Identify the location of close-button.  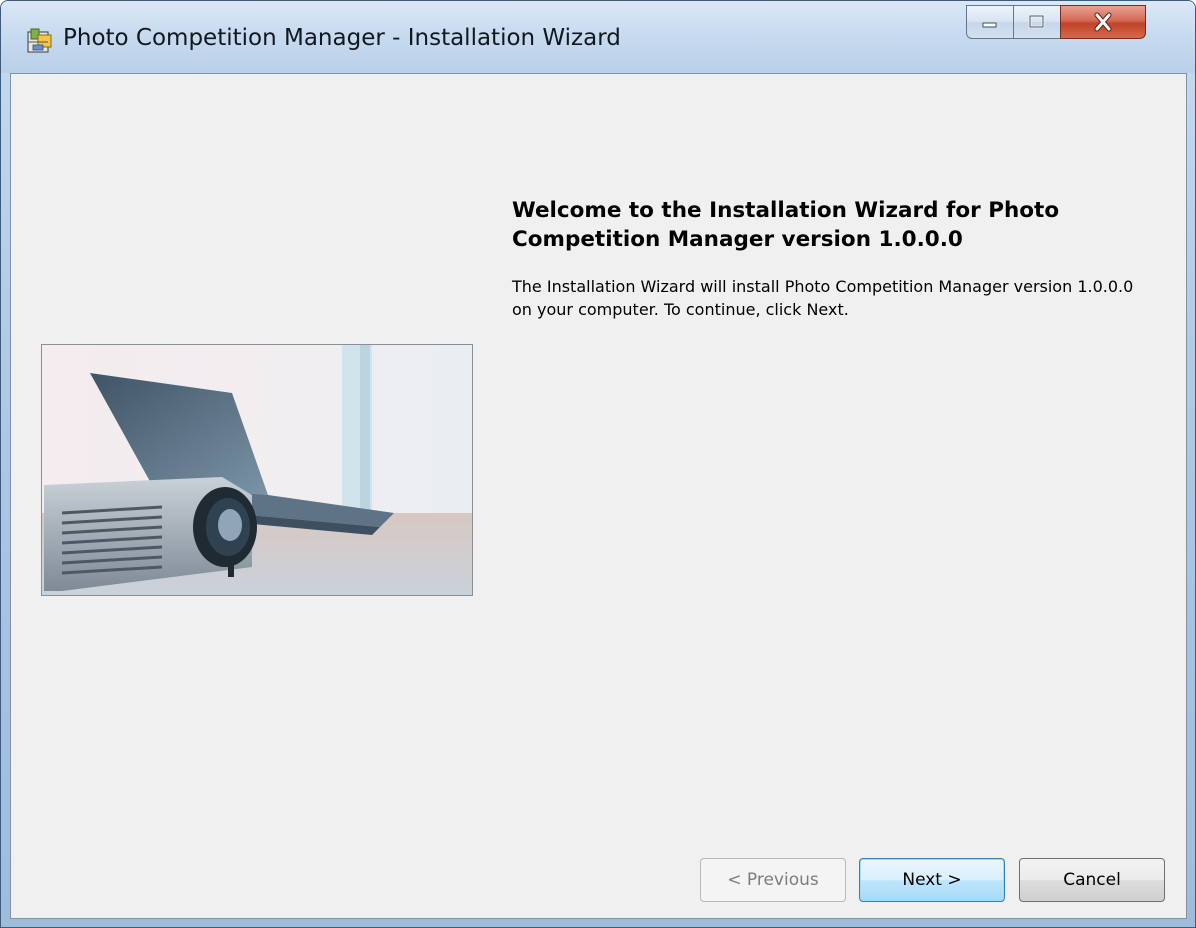
(1103, 22).